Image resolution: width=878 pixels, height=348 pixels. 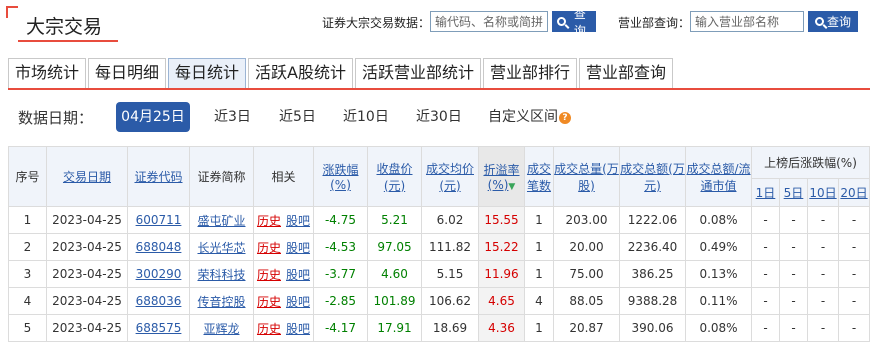 What do you see at coordinates (439, 117) in the screenshot?
I see `date-option-30d: 近30日` at bounding box center [439, 117].